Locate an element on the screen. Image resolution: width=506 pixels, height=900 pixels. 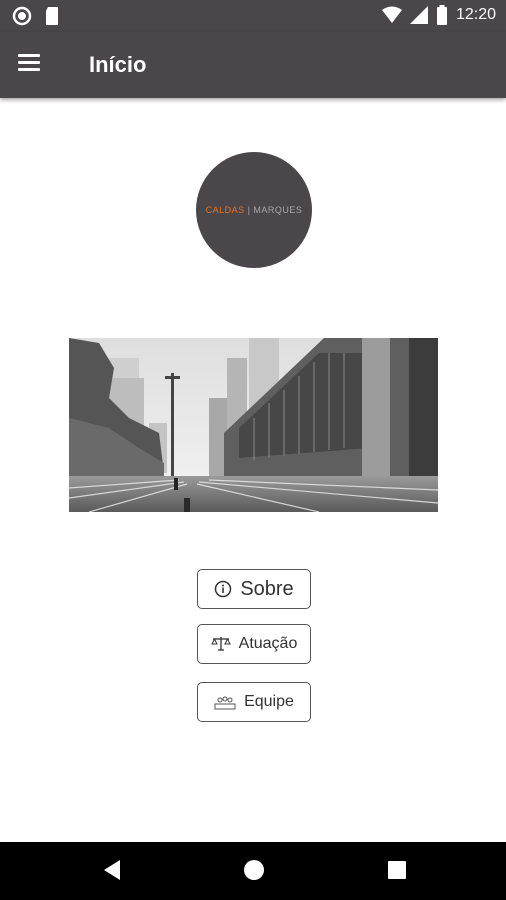
logo-brand-part1: CALDAS is located at coordinates (225, 210).